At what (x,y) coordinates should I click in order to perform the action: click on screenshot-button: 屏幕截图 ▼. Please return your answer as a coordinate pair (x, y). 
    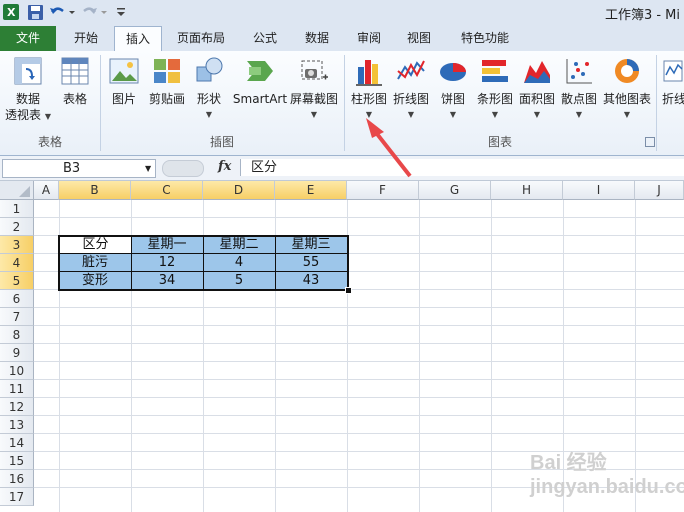
    Looking at the image, I should click on (314, 89).